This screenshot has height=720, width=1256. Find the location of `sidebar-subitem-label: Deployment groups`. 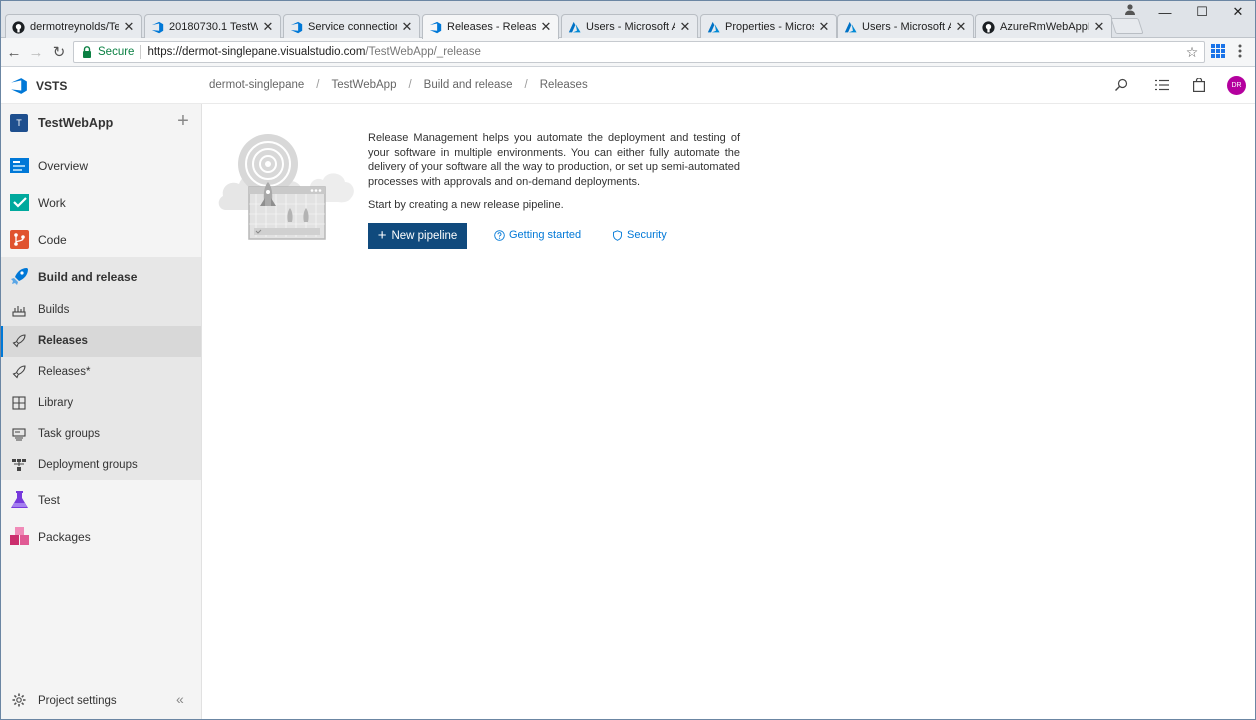

sidebar-subitem-label: Deployment groups is located at coordinates (88, 465).